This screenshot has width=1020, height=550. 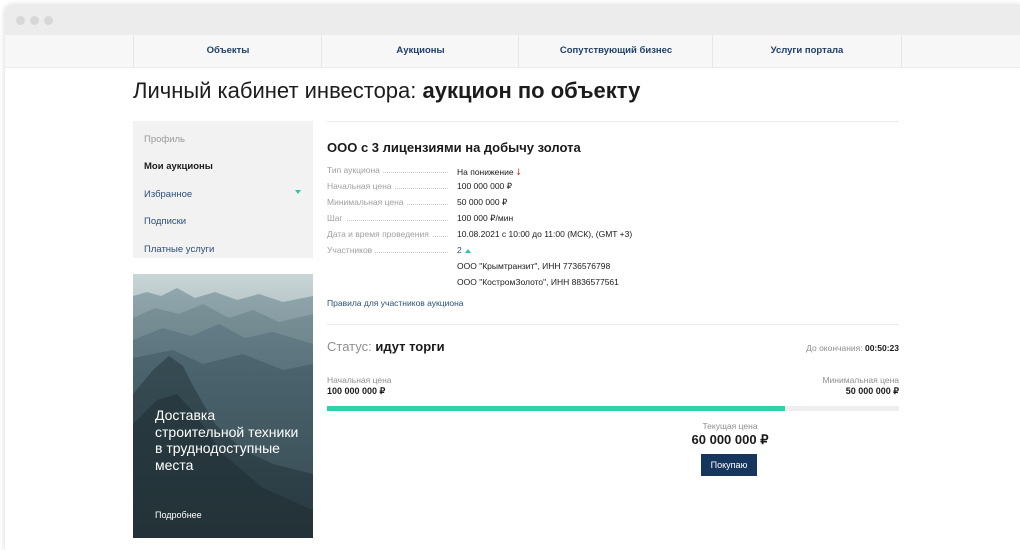 What do you see at coordinates (389, 218) in the screenshot?
I see `info-label-step: Шаг` at bounding box center [389, 218].